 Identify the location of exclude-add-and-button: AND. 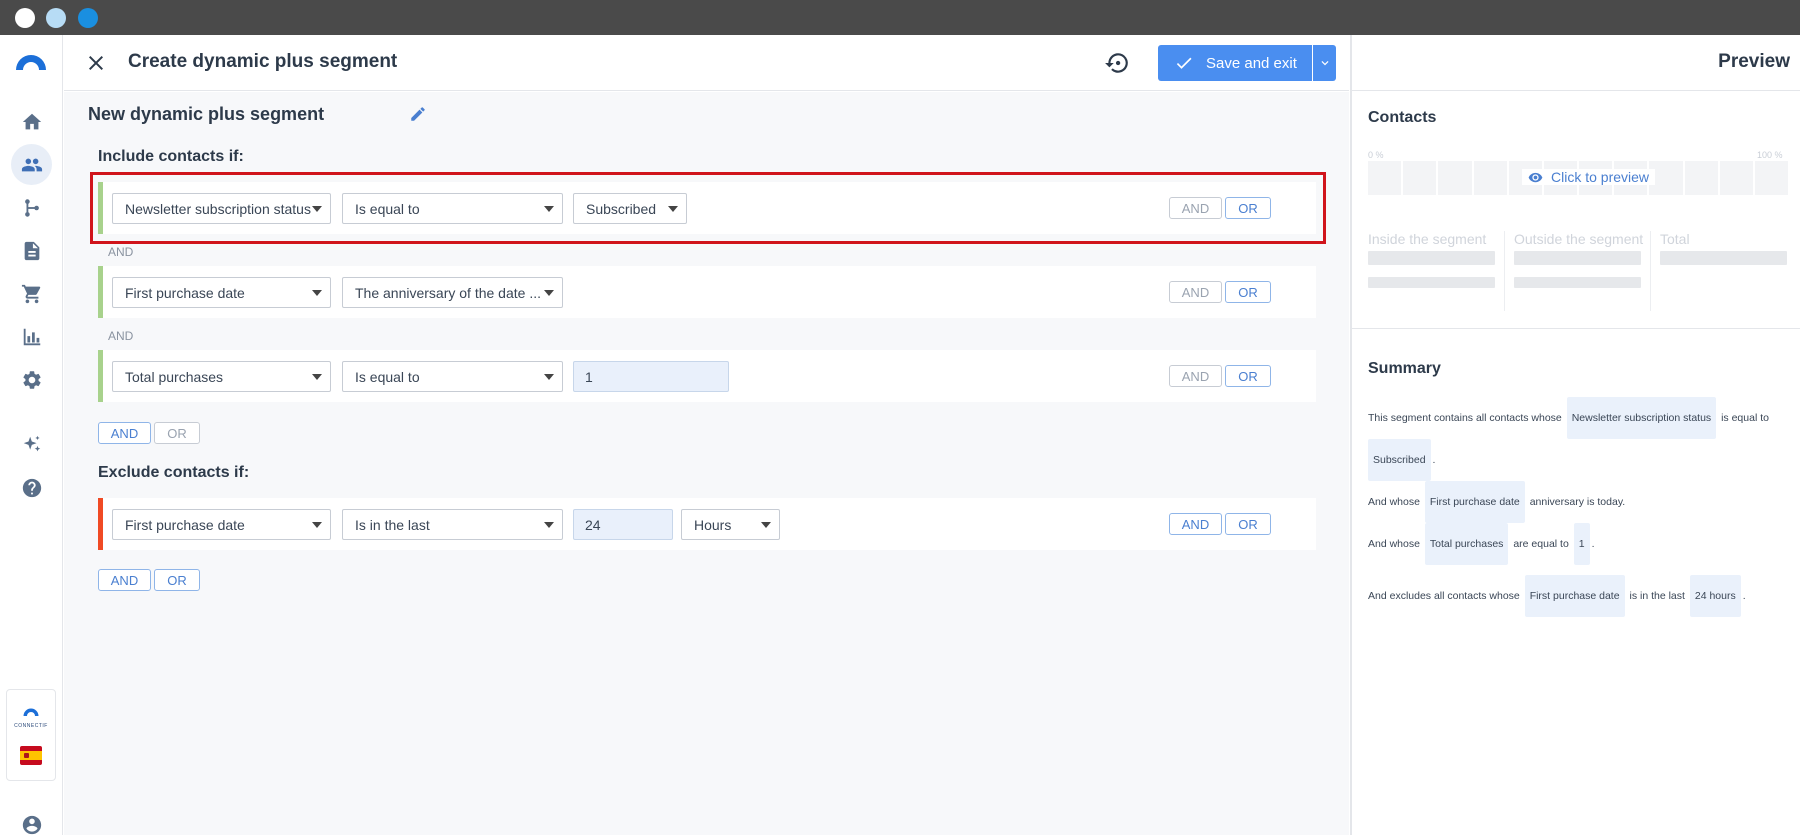
(124, 580).